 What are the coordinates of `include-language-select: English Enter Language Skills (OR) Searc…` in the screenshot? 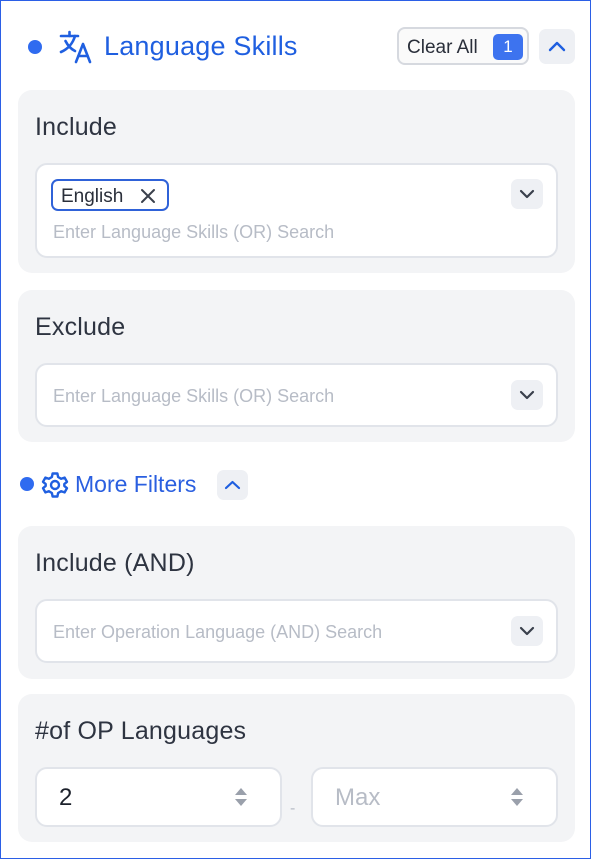 It's located at (296, 210).